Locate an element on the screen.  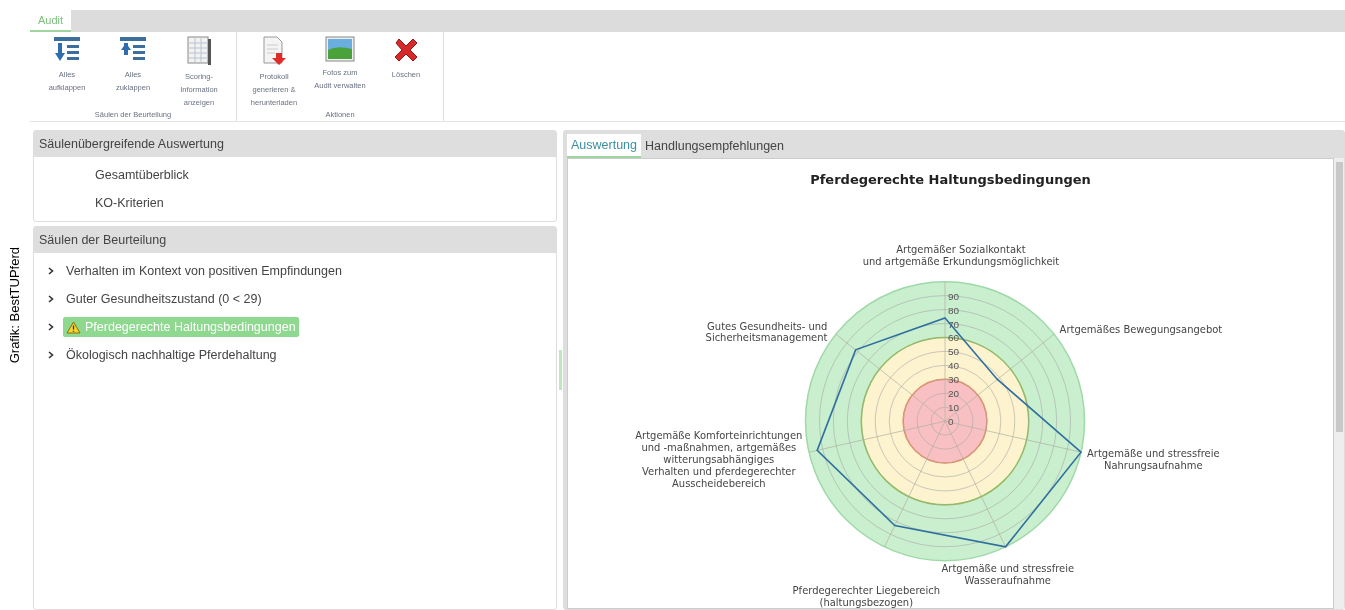
tree-item: Verhalten im Kontext von positiven Empfindungen is located at coordinates (204, 271).